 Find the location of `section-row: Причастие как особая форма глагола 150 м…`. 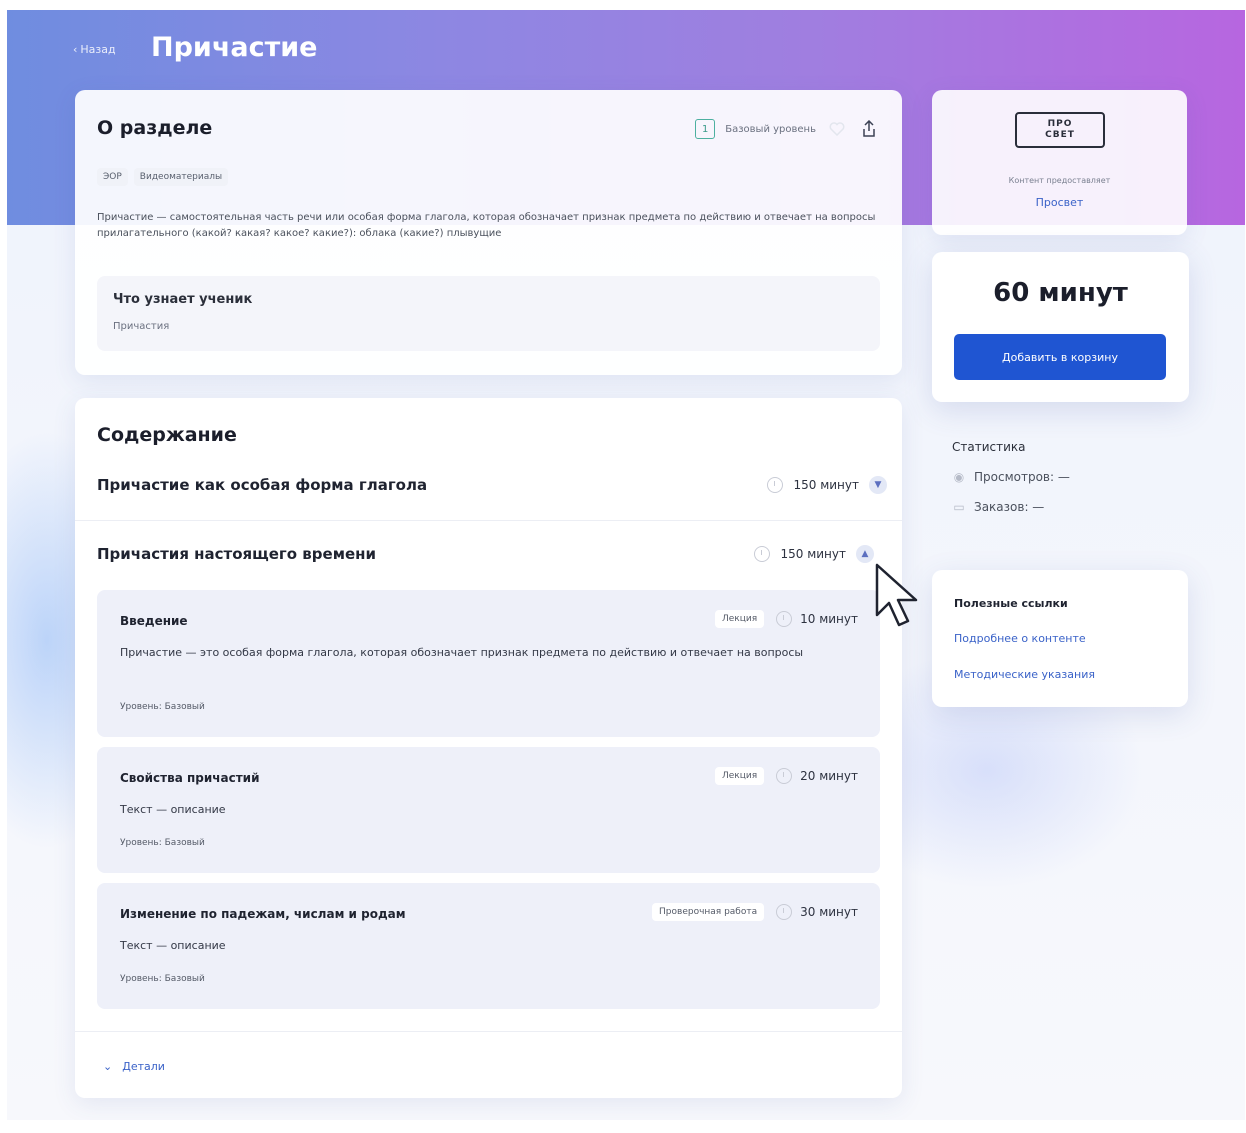

section-row: Причастие как особая форма глагола 150 м… is located at coordinates (492, 485).